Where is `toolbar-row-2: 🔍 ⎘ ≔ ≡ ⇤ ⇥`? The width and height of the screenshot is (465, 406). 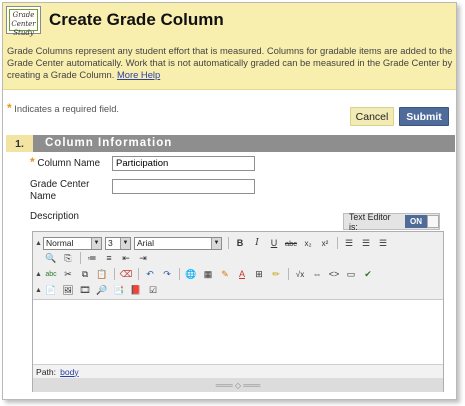
toolbar-row-2: 🔍 ⎘ ≔ ≡ ⇤ ⇥ is located at coordinates (93, 258).